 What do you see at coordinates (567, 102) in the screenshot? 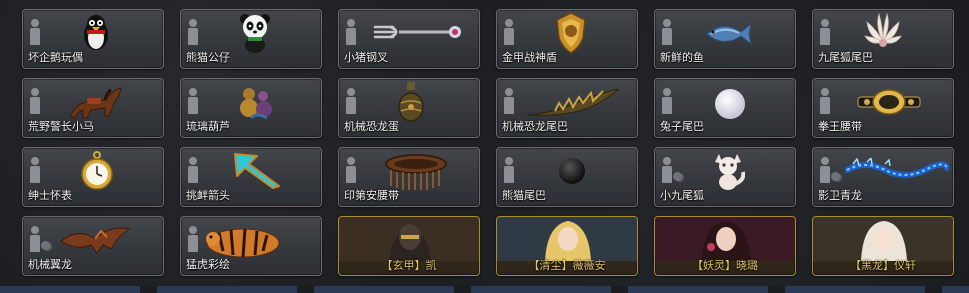
I see `dino-tail-icon` at bounding box center [567, 102].